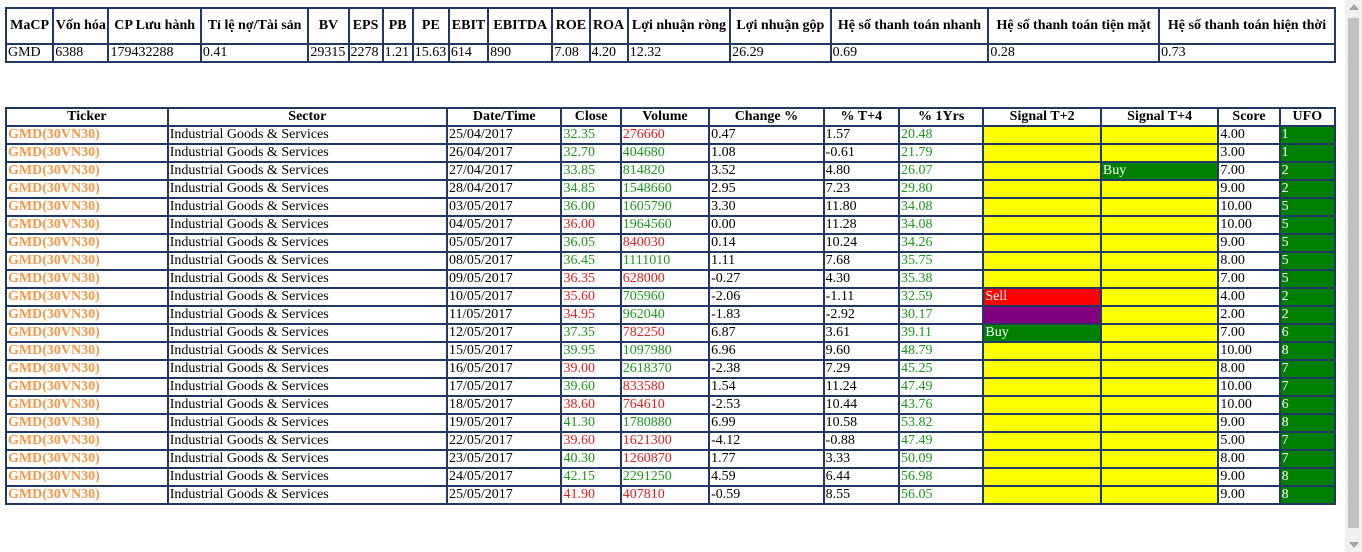 The height and width of the screenshot is (552, 1362). What do you see at coordinates (665, 225) in the screenshot?
I see `volume-cell: 1964560` at bounding box center [665, 225].